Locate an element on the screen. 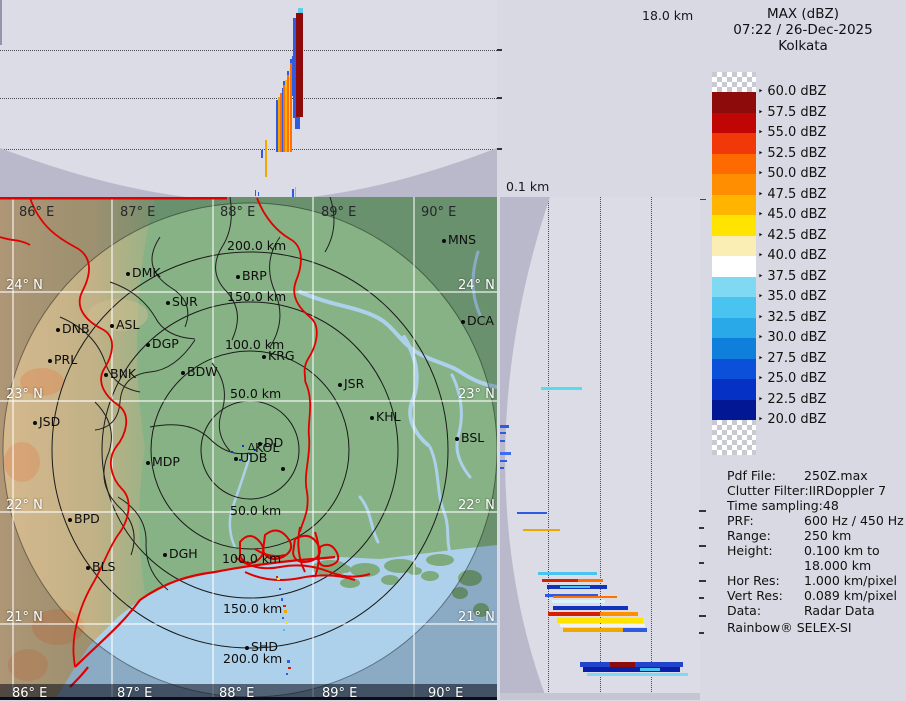  station-label-SUR: SUR is located at coordinates (185, 301).